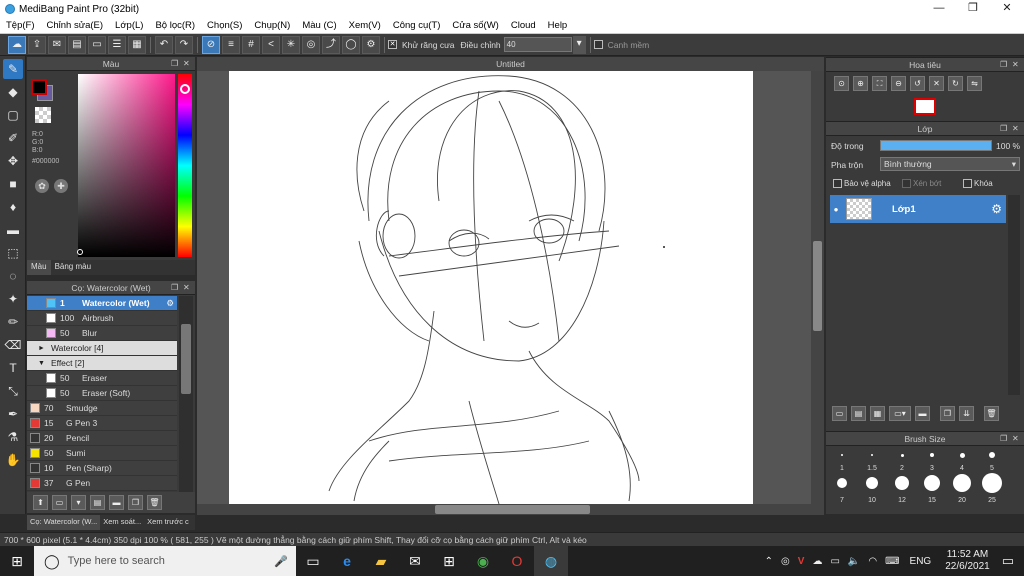 Image resolution: width=1024 pixels, height=576 pixels. What do you see at coordinates (347, 561) in the screenshot?
I see `edge-browser-icon: e` at bounding box center [347, 561].